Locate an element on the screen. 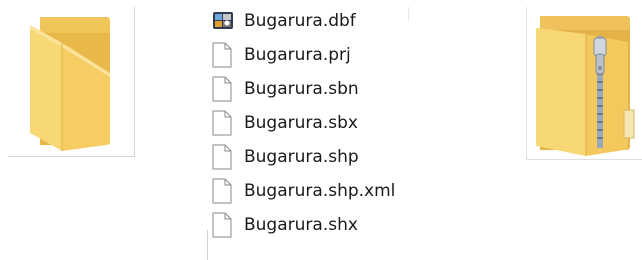  file-name: Bugarura.shx is located at coordinates (301, 225).